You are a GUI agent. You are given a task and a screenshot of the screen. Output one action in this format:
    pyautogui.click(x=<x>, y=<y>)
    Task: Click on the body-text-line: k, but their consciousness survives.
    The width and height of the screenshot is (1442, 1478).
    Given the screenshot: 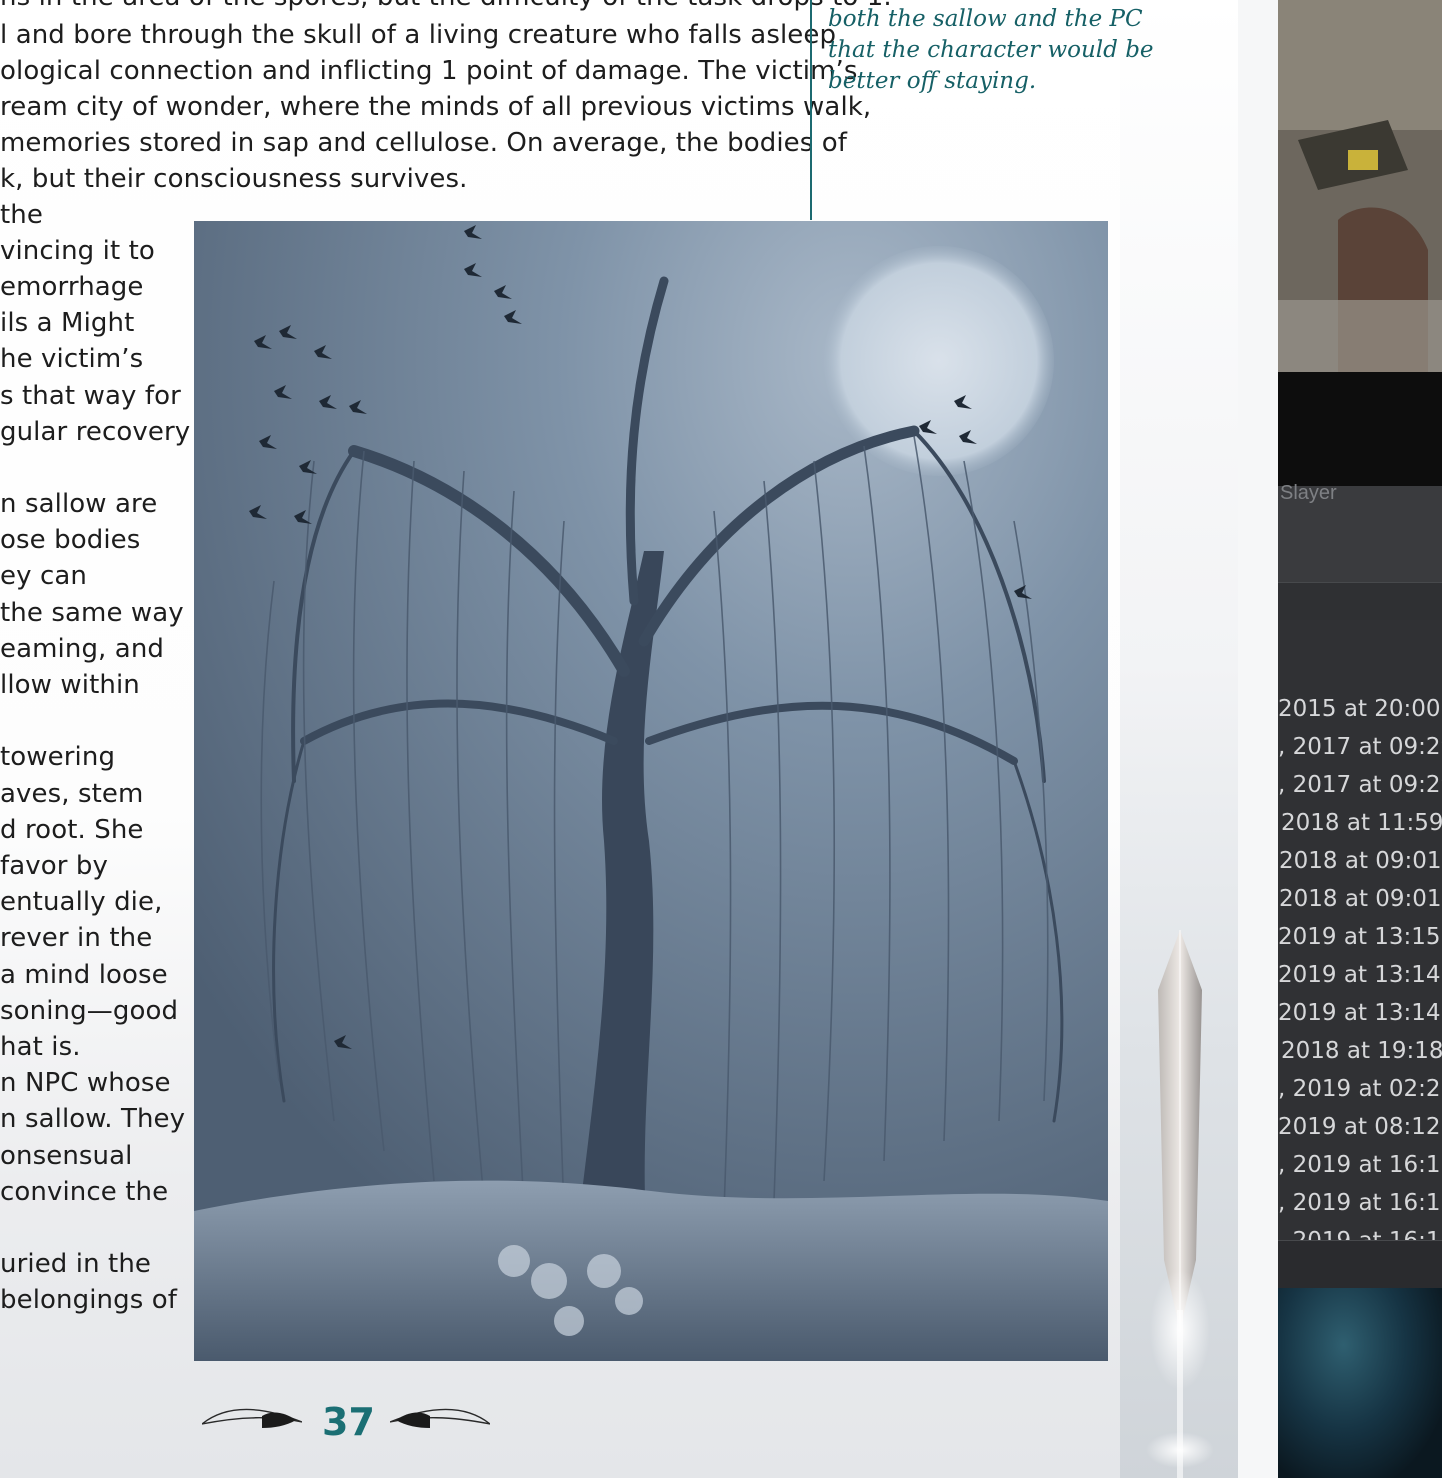 What is the action you would take?
    pyautogui.click(x=234, y=179)
    